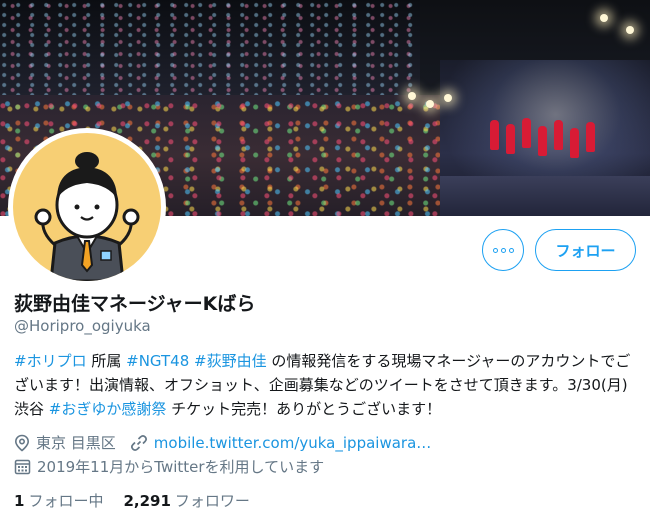  What do you see at coordinates (147, 501) in the screenshot?
I see `followers-count: 2,291` at bounding box center [147, 501].